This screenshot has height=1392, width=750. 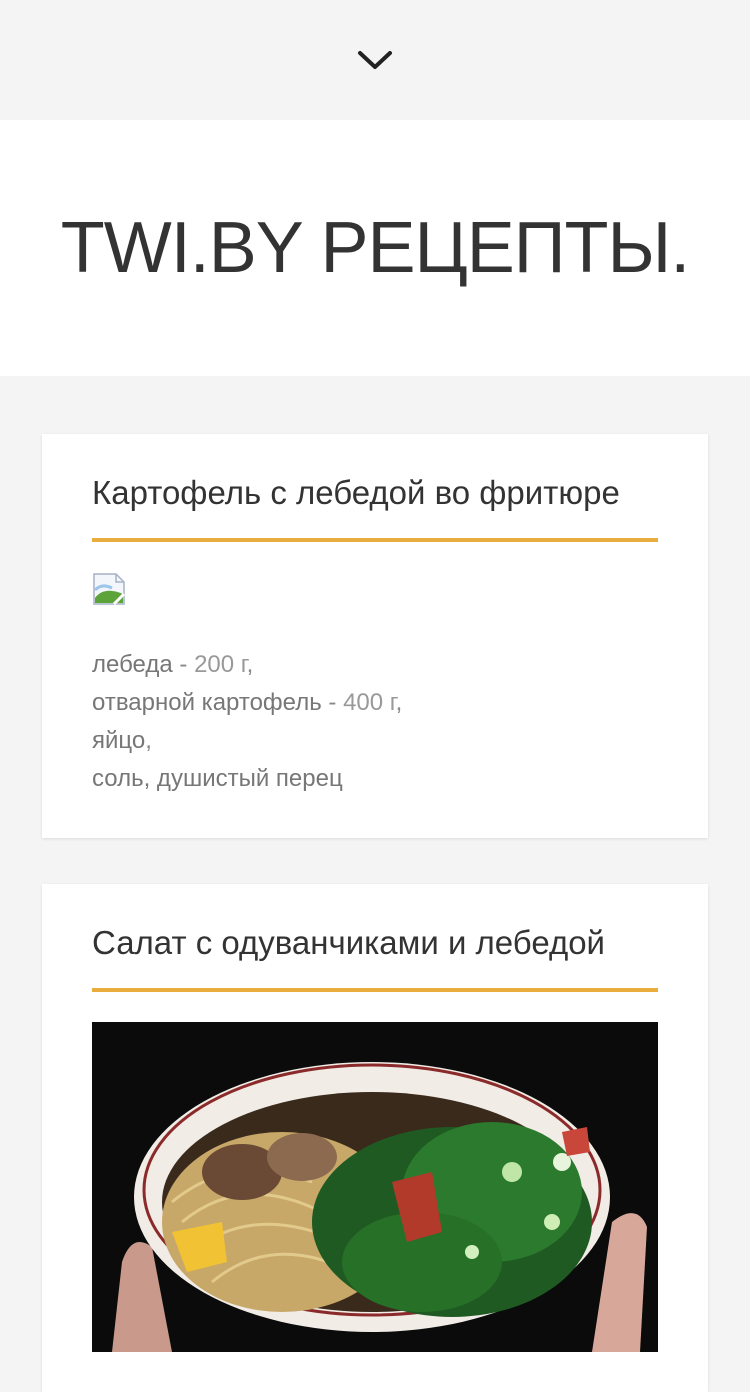 I want to click on ingredient-quantity: 400 г, so click(x=369, y=702).